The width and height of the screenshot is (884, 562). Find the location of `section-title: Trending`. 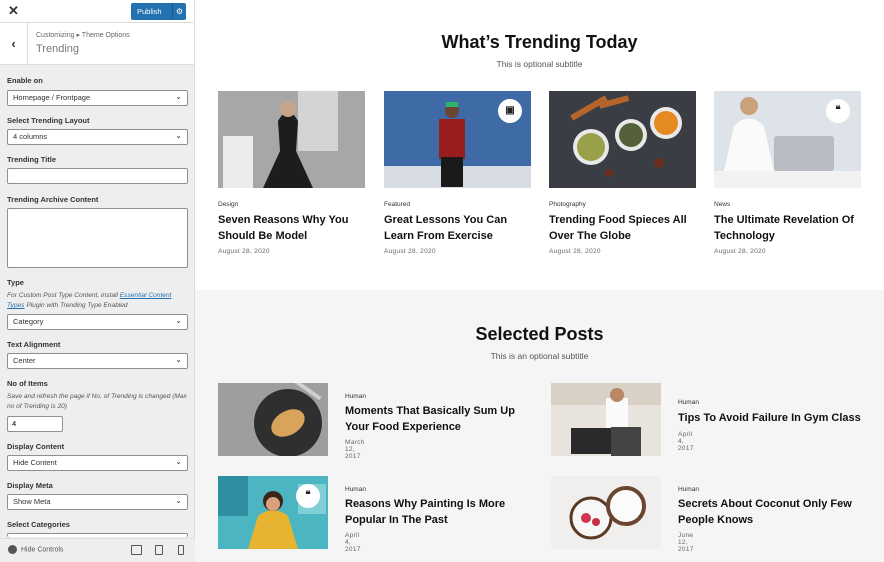

section-title: Trending is located at coordinates (58, 49).